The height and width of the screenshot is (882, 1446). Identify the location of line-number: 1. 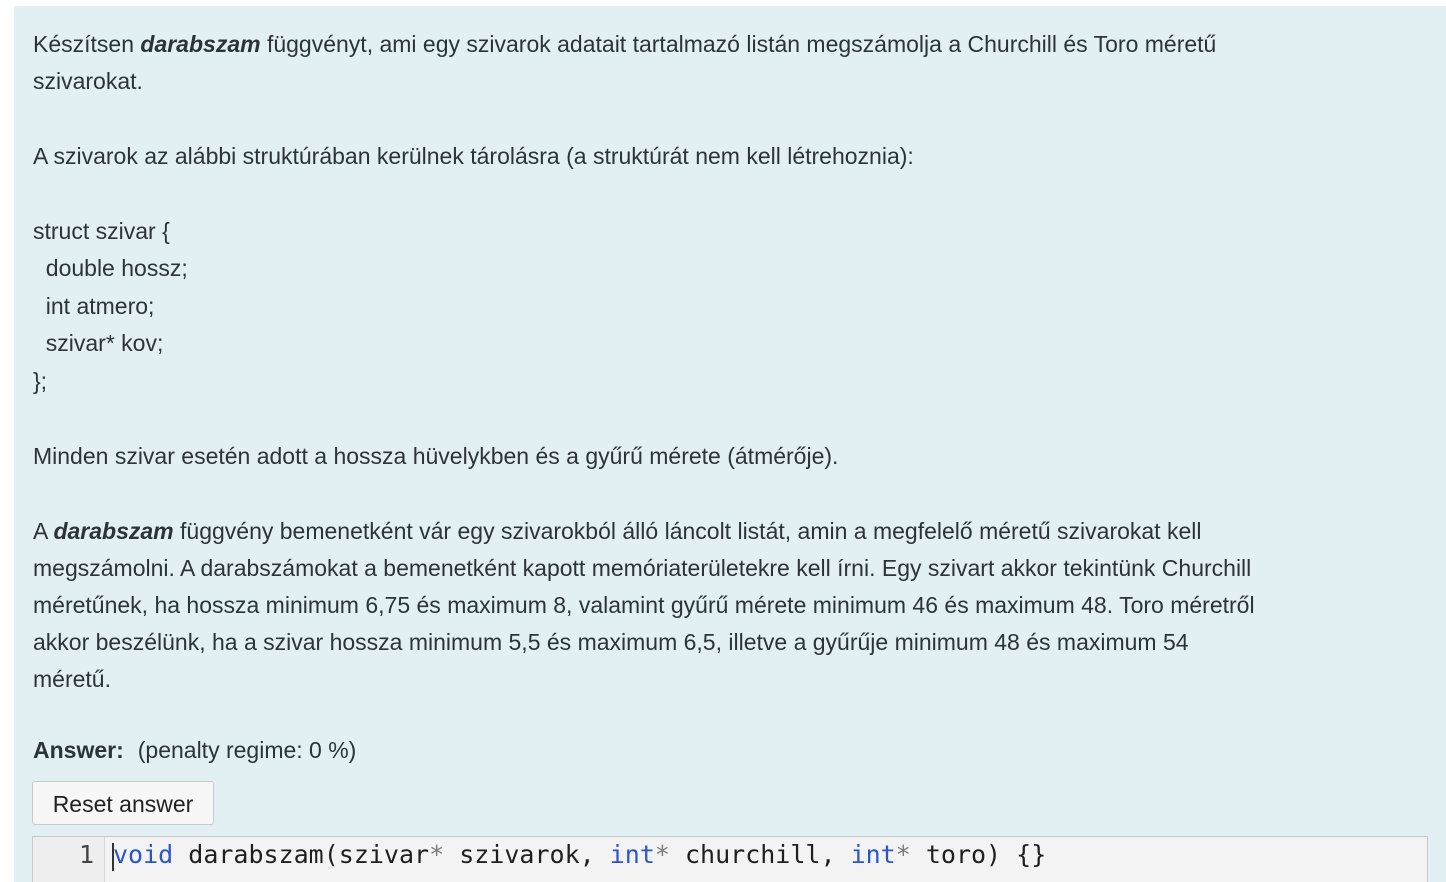
(69, 859).